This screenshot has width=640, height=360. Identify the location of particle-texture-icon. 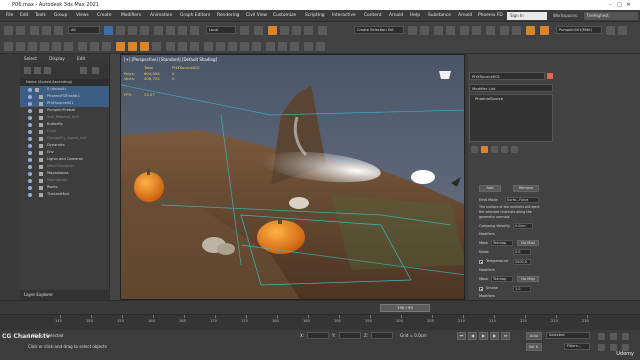
(320, 46).